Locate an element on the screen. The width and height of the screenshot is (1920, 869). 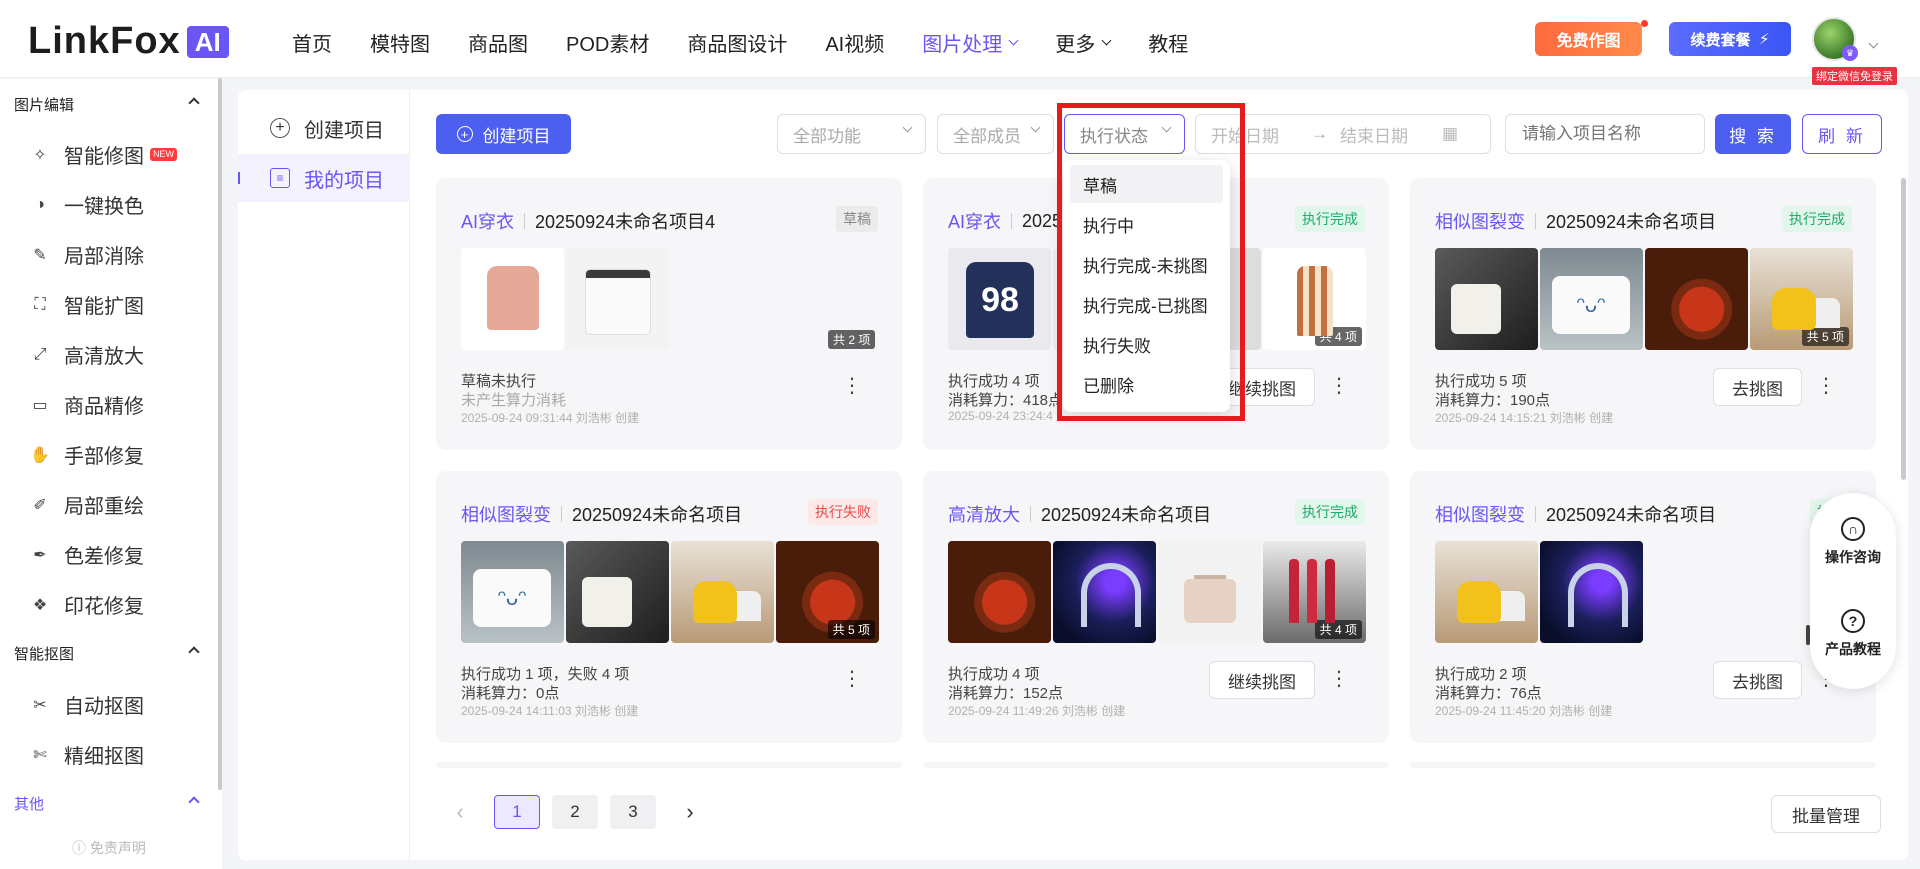
project-type-link: 高清放大 is located at coordinates (984, 514).